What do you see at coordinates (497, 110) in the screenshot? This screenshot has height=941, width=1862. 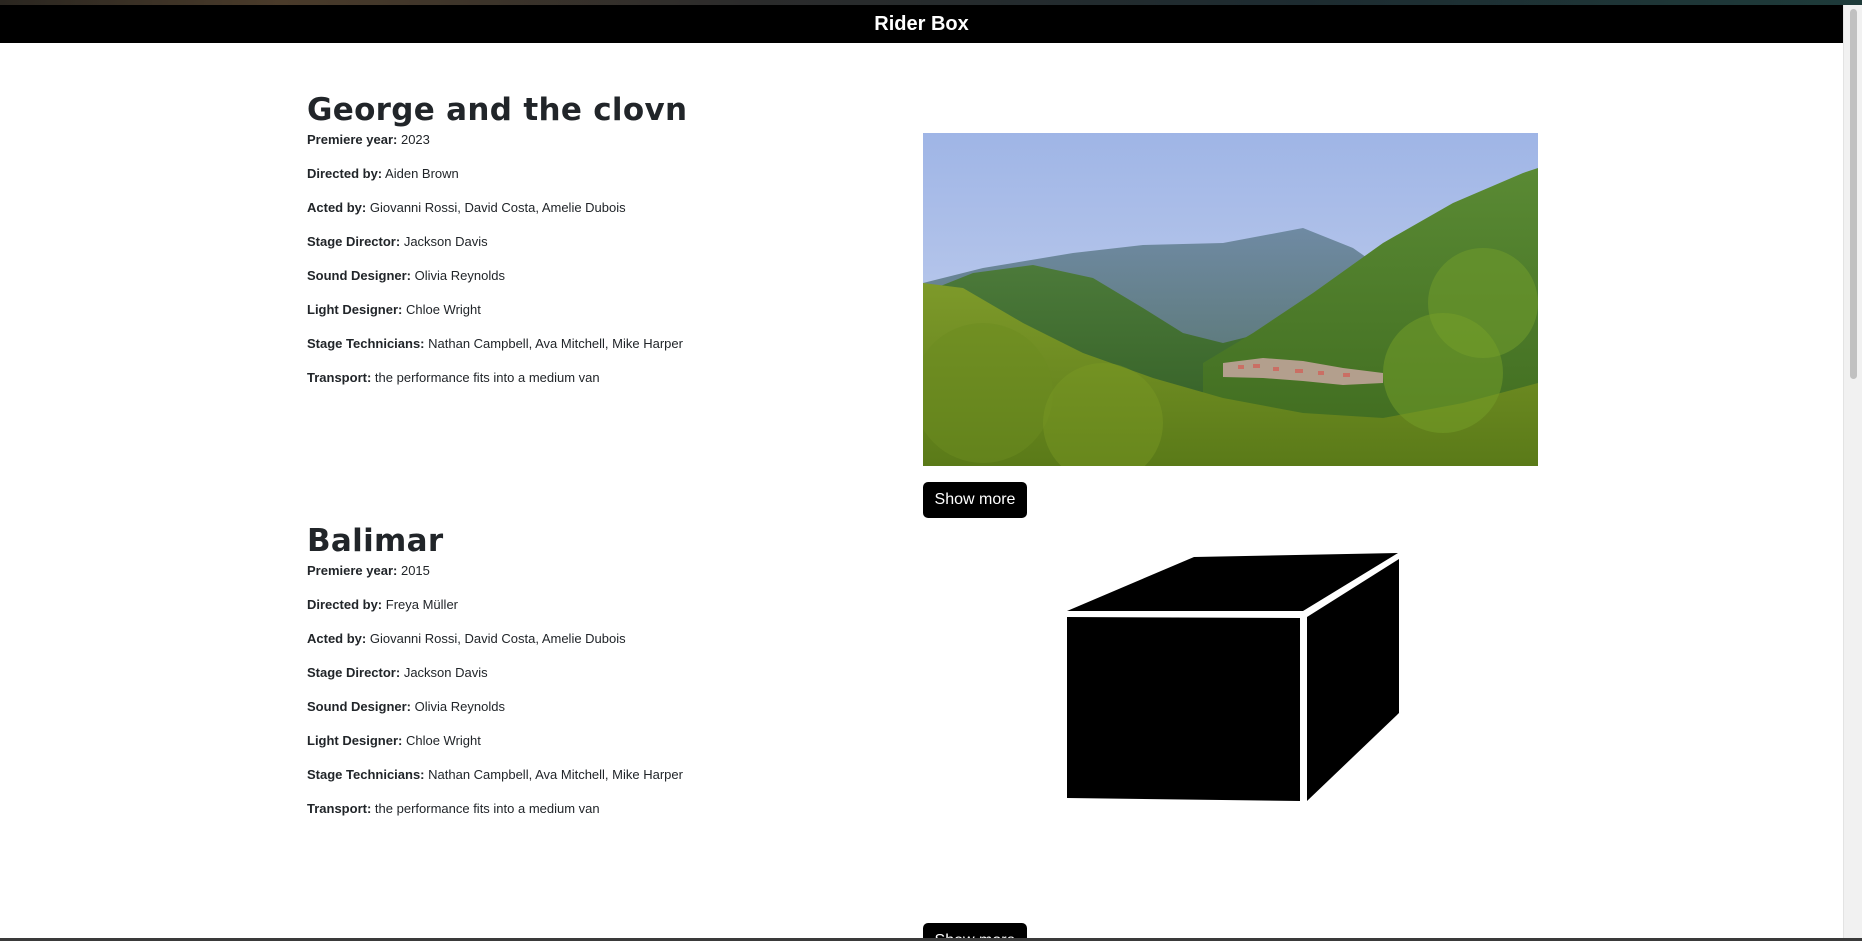 I see `show-title: George and the clovn` at bounding box center [497, 110].